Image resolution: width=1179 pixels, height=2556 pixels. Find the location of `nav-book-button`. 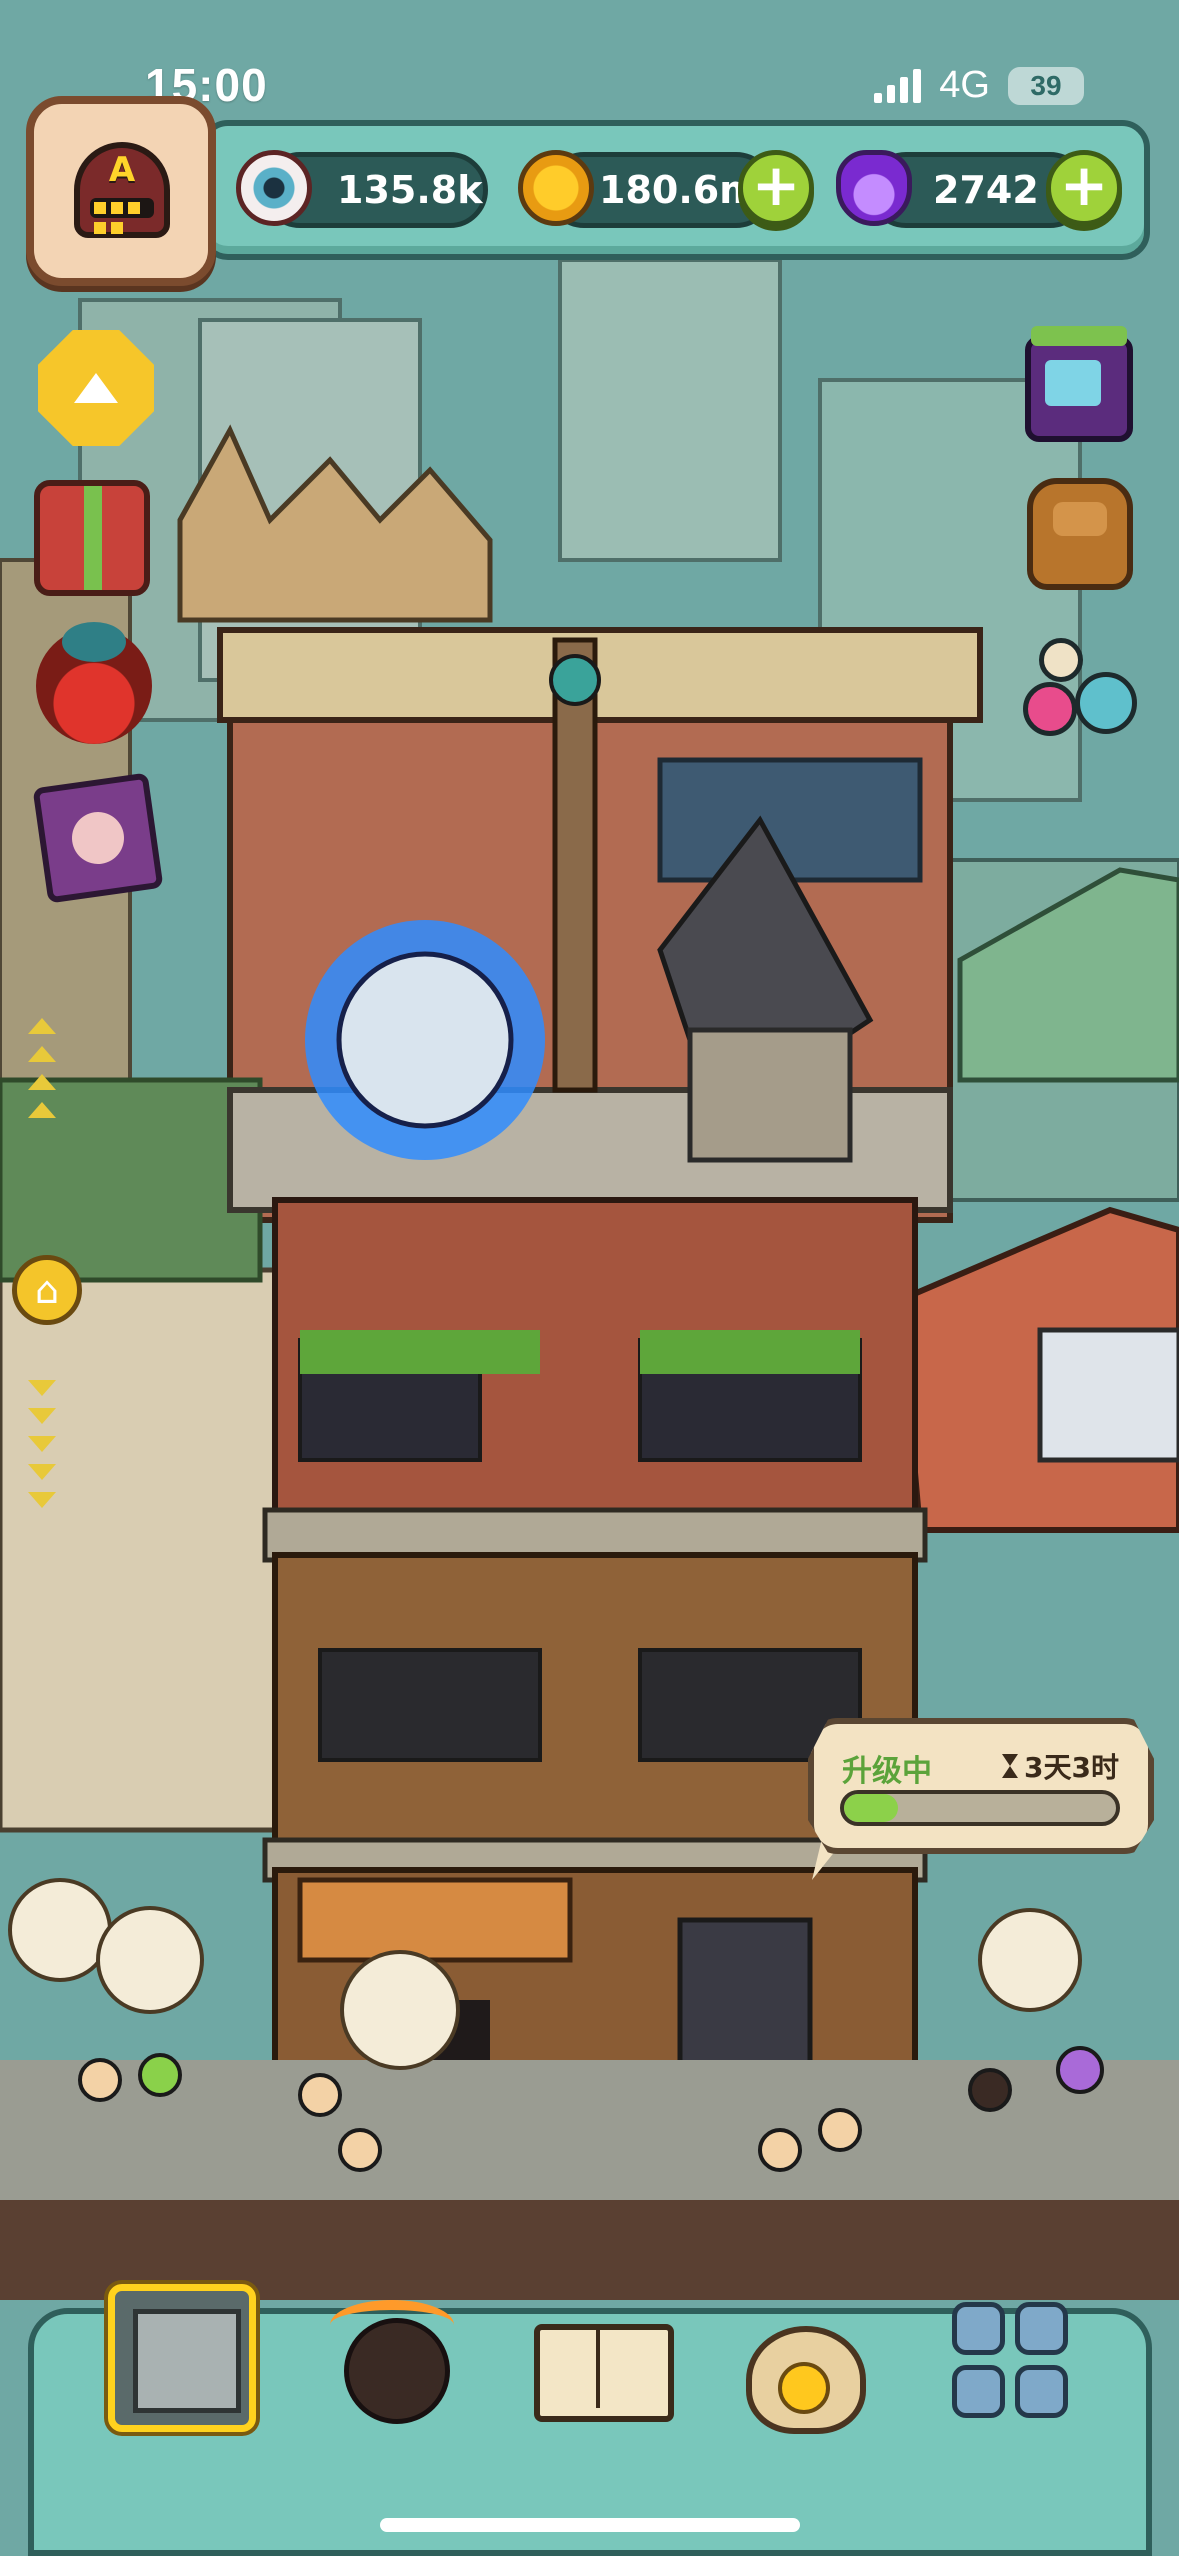

nav-book-button is located at coordinates (601, 2360).